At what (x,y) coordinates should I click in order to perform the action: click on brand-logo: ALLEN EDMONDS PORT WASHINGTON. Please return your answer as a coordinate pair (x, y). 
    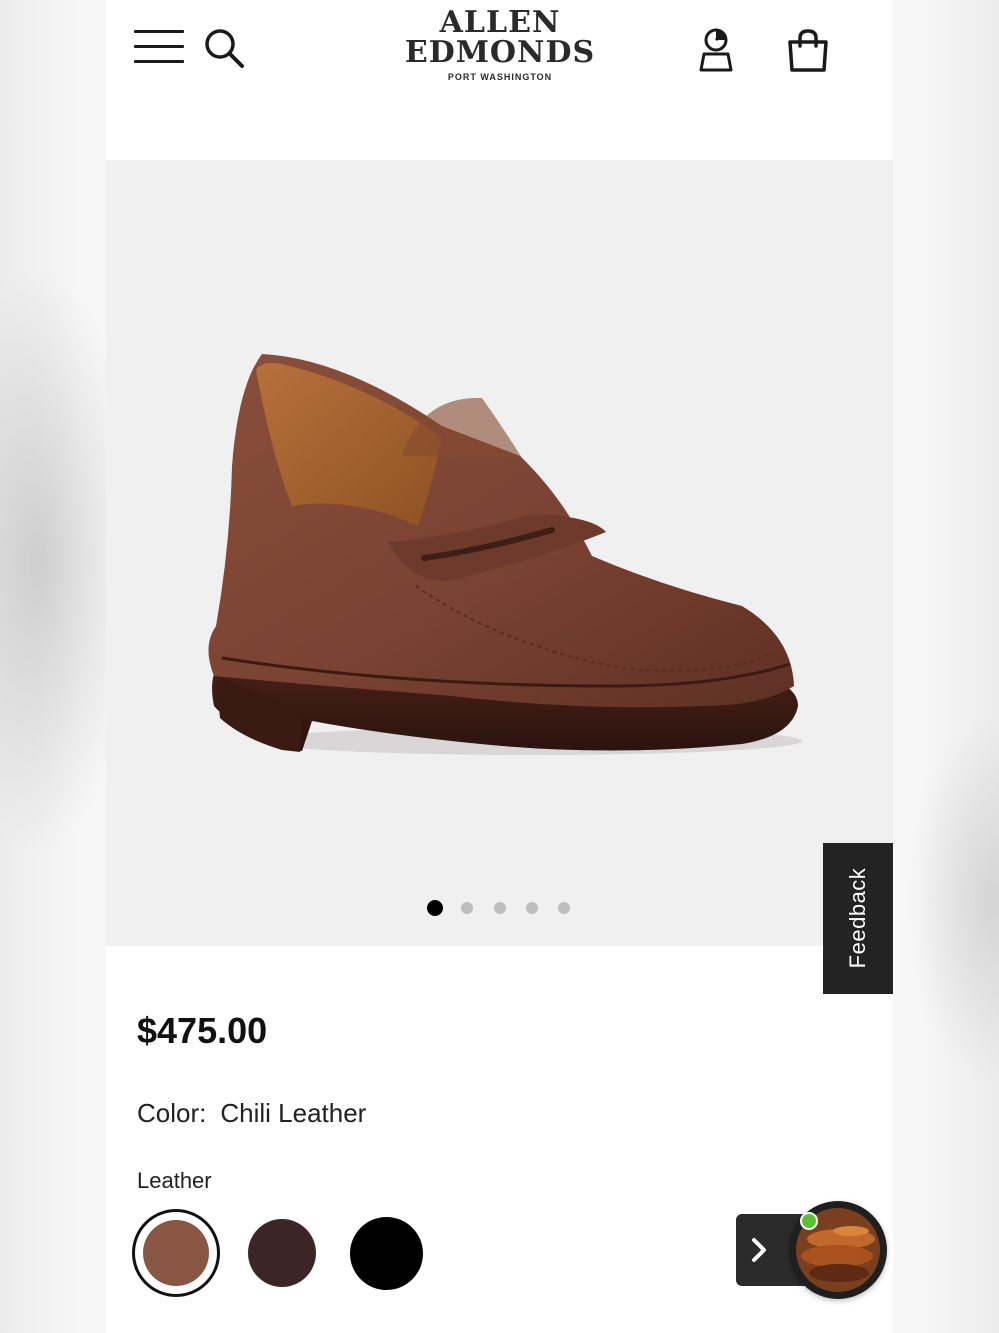
    Looking at the image, I should click on (500, 44).